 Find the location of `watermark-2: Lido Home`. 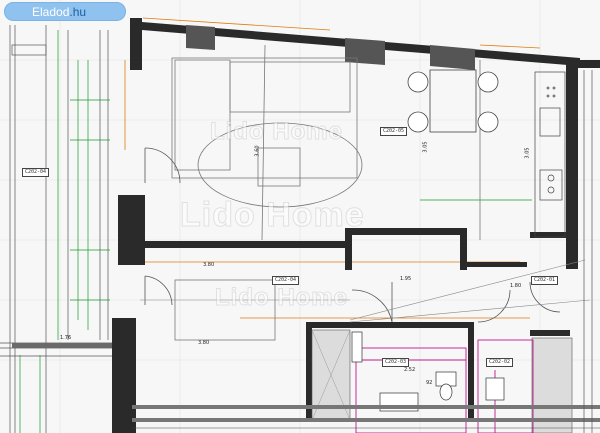

watermark-2: Lido Home is located at coordinates (272, 215).